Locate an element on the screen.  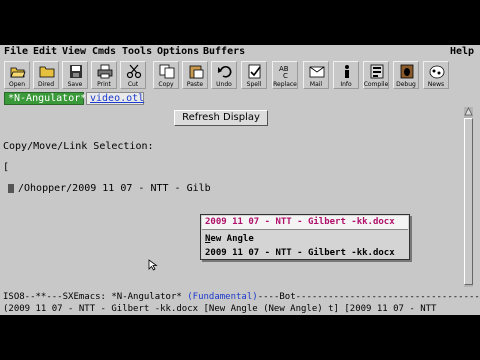
cut-button: Cut is located at coordinates (133, 75).